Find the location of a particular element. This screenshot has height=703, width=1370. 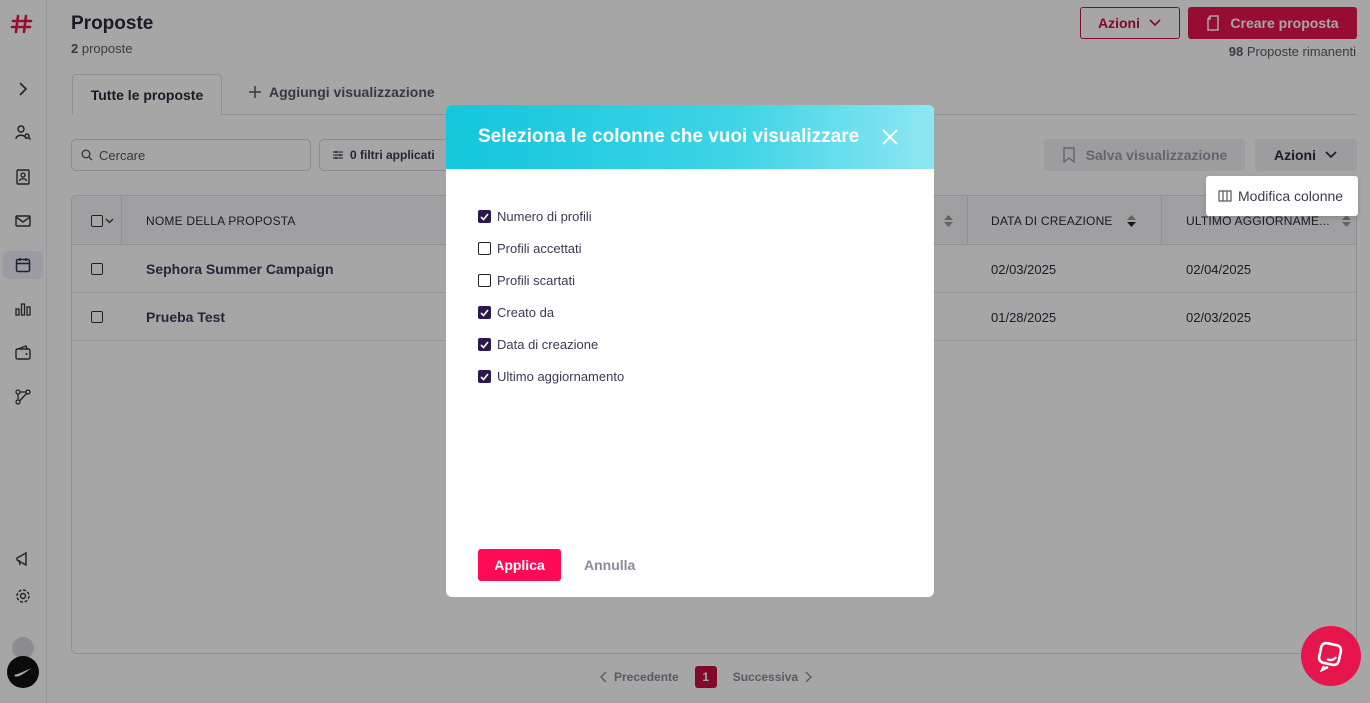

columns-icon is located at coordinates (1225, 196).